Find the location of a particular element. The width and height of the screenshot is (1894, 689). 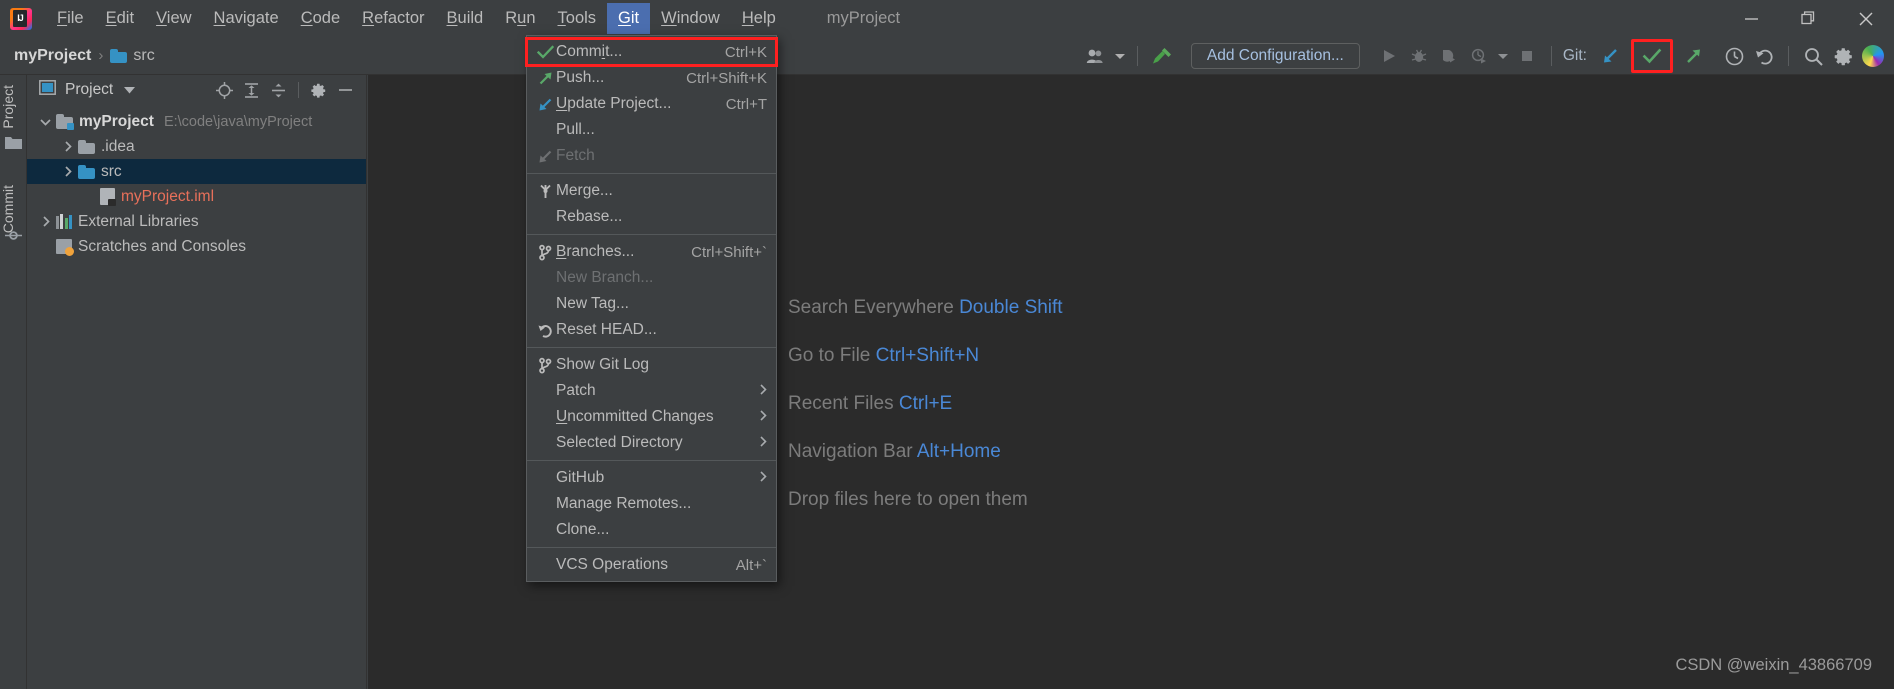

git-menu-item-vcs-operations: VCS Operations Alt+` is located at coordinates (651, 565).